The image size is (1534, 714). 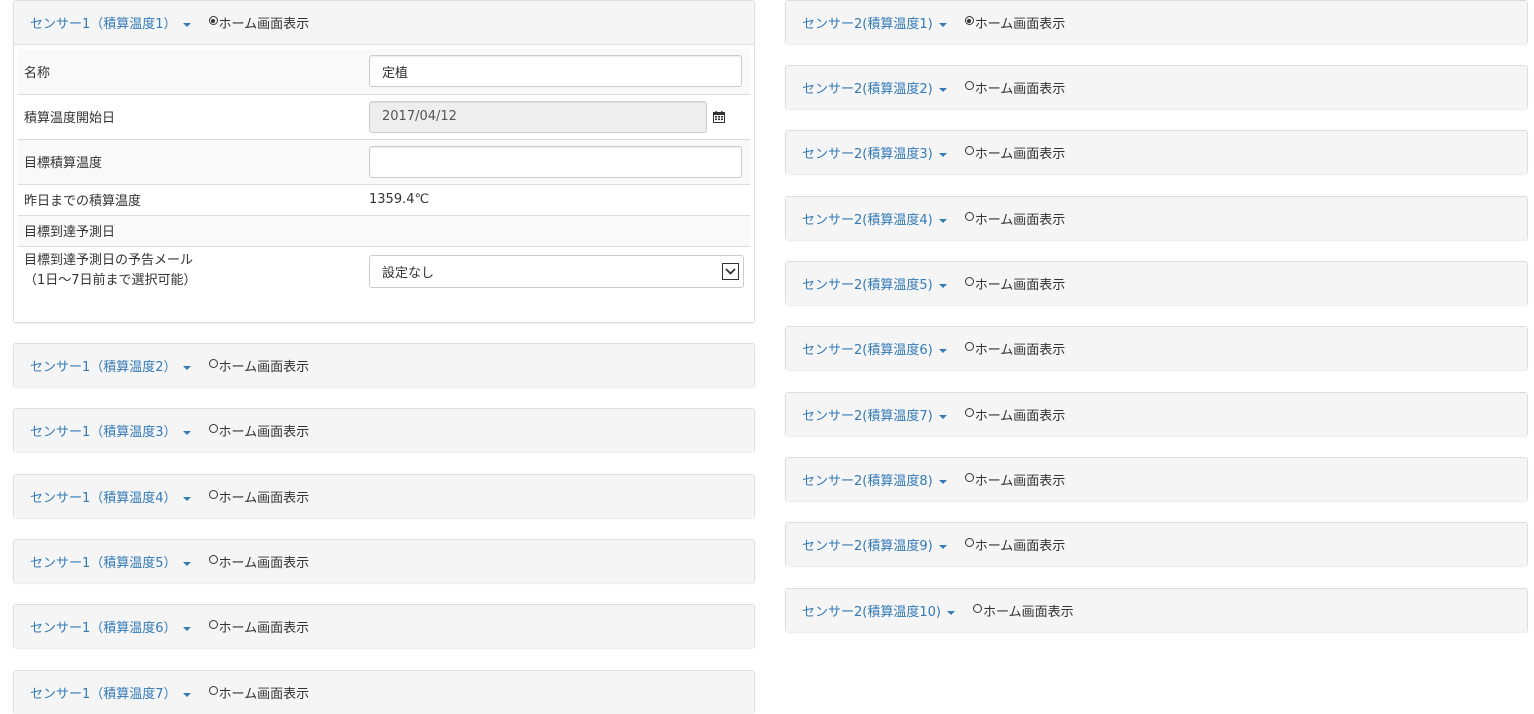 I want to click on sensor2-panel-6: センサー2(積算温度6) ホーム画面表示, so click(x=1156, y=348).